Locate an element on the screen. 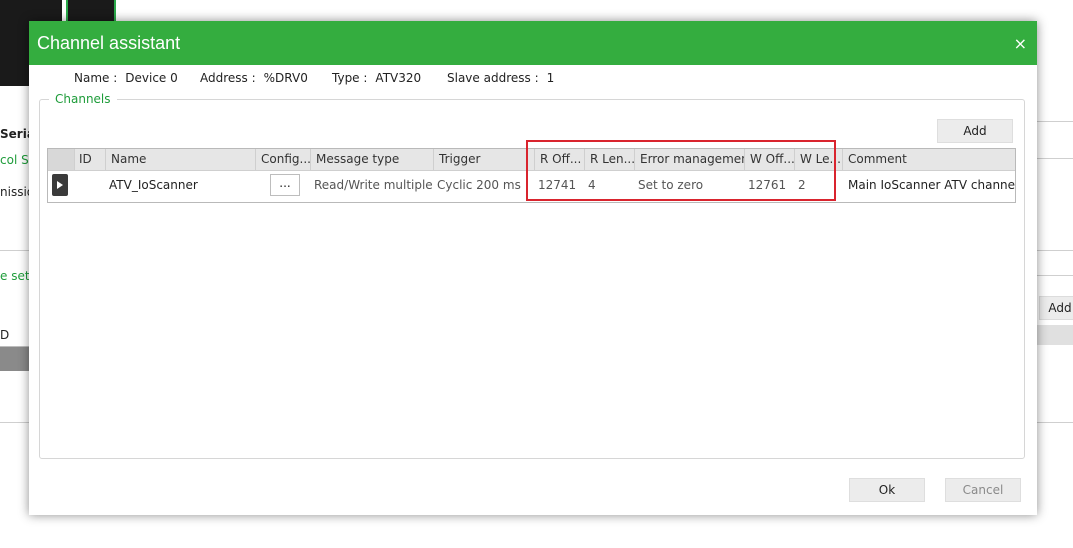 This screenshot has height=548, width=1073. add-channel-button: Add is located at coordinates (975, 131).